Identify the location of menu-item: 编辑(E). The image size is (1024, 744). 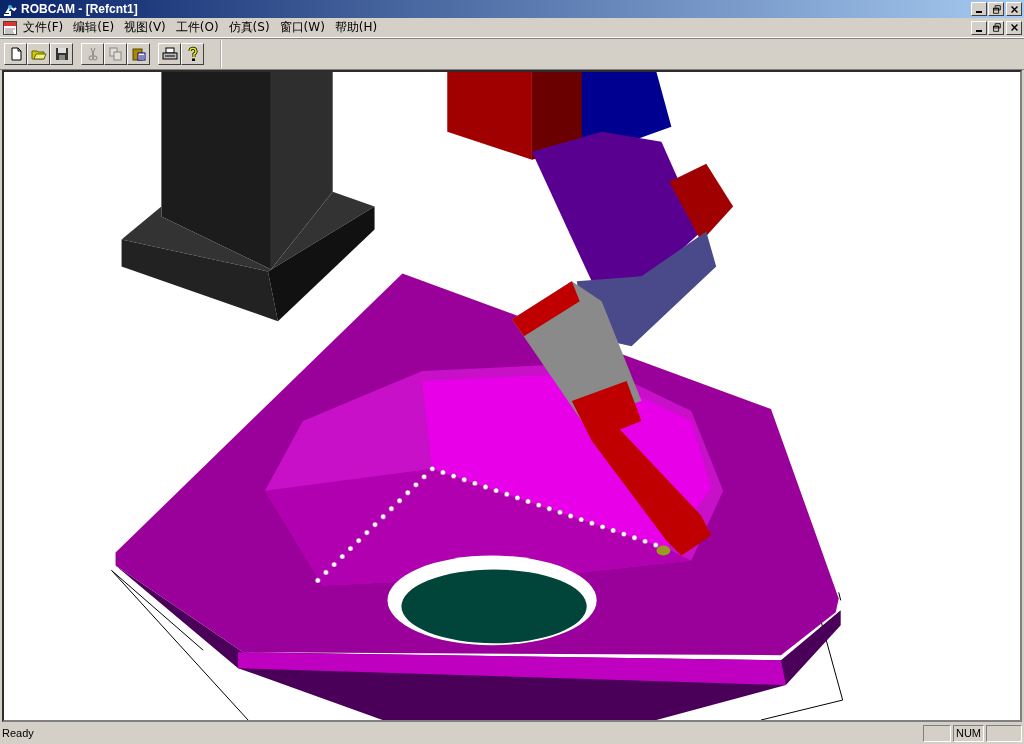
(94, 27).